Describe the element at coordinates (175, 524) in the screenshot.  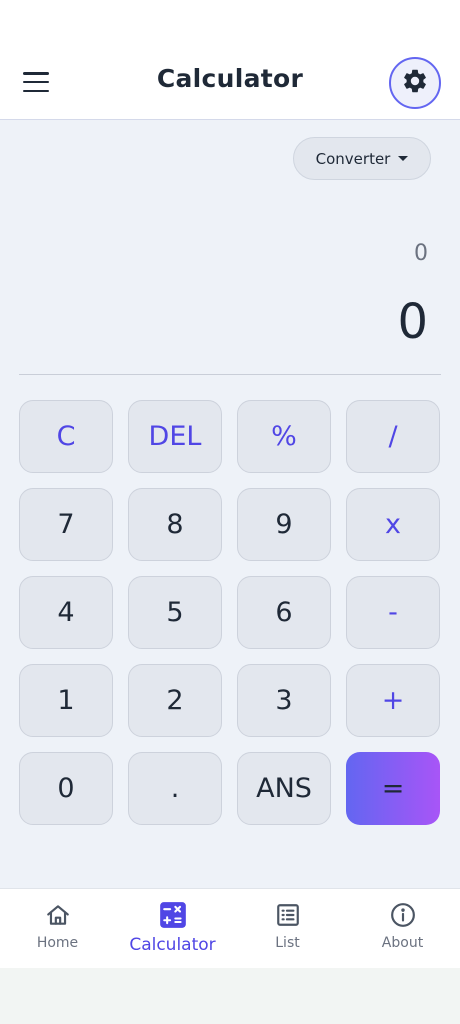
I see `digit-8-key: 8` at that location.